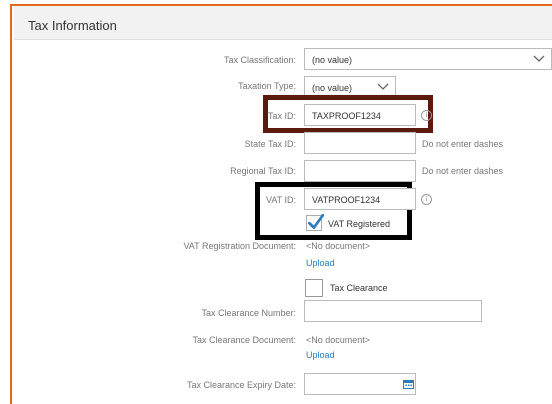 The width and height of the screenshot is (552, 404). What do you see at coordinates (360, 199) in the screenshot?
I see `vat-id-input: VATPROOF1234` at bounding box center [360, 199].